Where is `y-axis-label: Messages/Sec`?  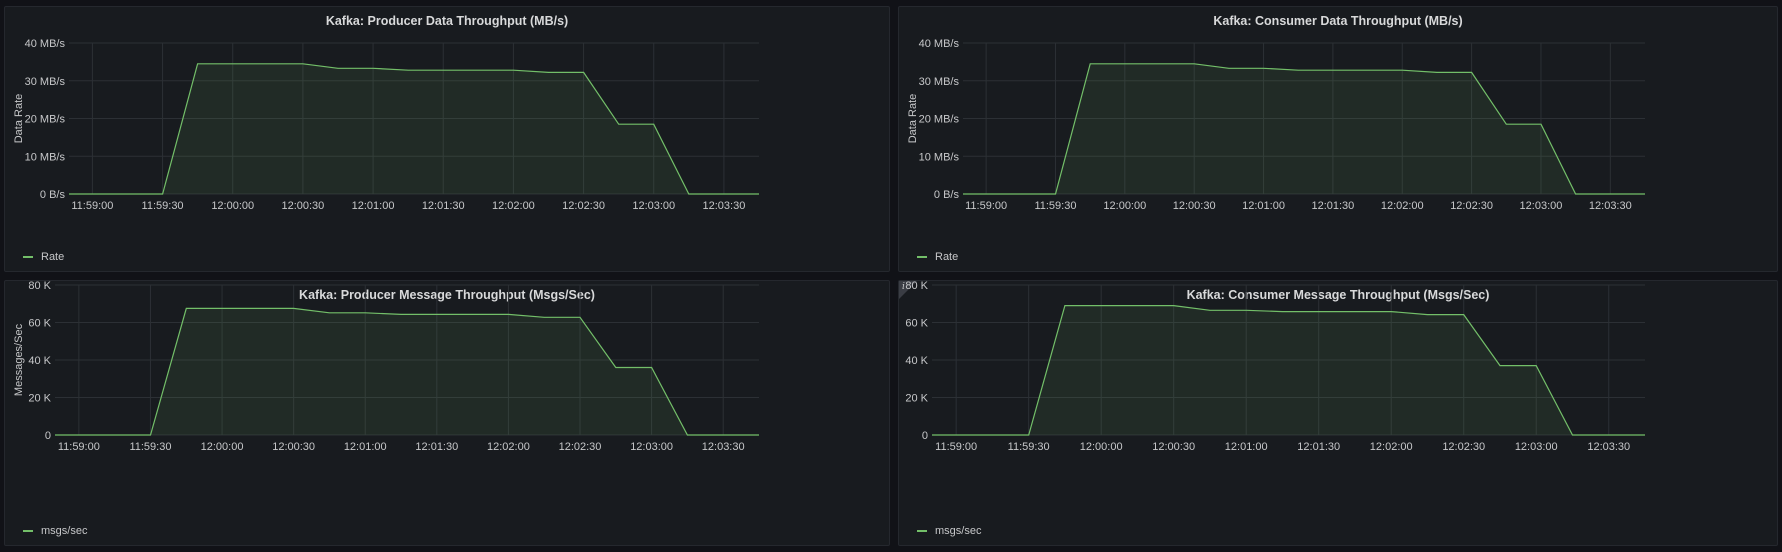 y-axis-label: Messages/Sec is located at coordinates (19, 359).